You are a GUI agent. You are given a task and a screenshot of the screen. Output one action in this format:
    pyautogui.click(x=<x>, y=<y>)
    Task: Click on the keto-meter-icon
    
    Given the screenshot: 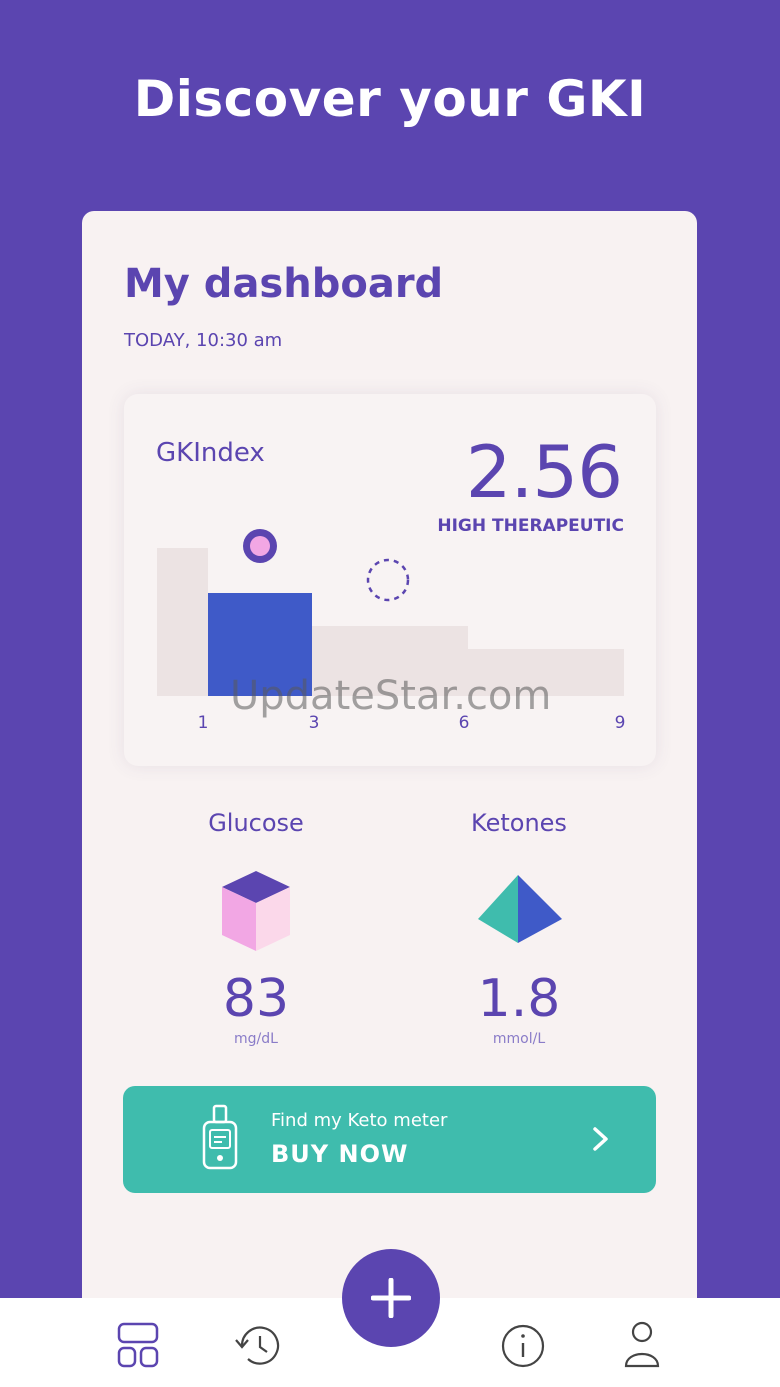 What is the action you would take?
    pyautogui.click(x=220, y=1137)
    